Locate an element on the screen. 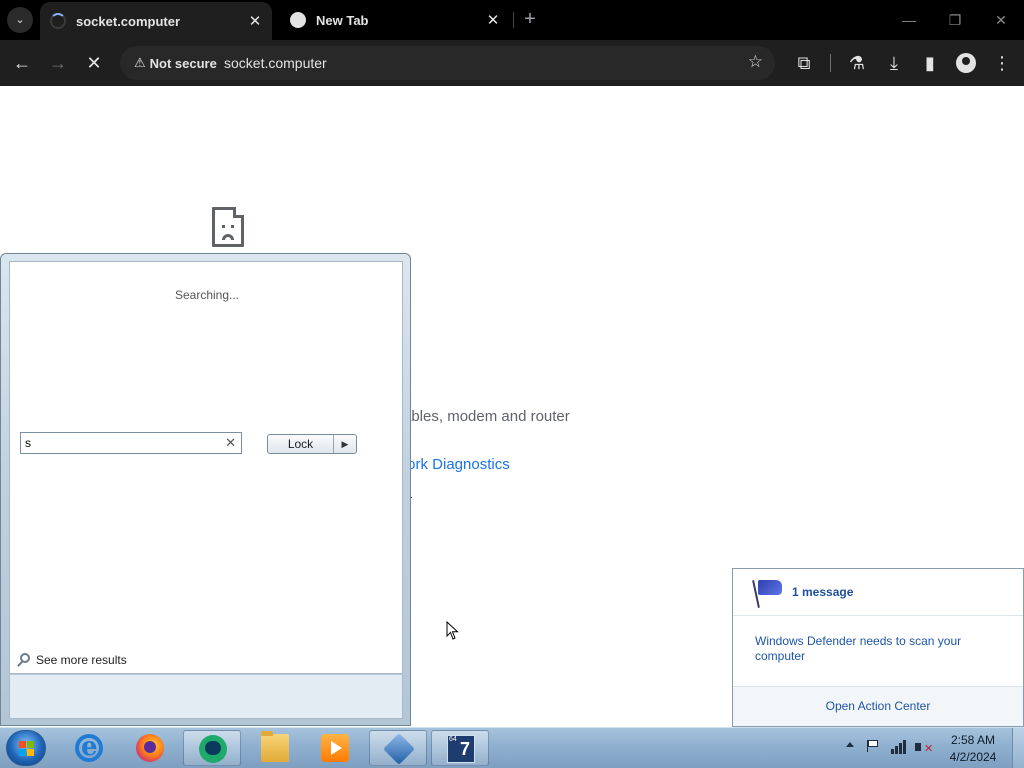 This screenshot has height=768, width=1024. labs-flask-icon: ⚗ is located at coordinates (857, 63).